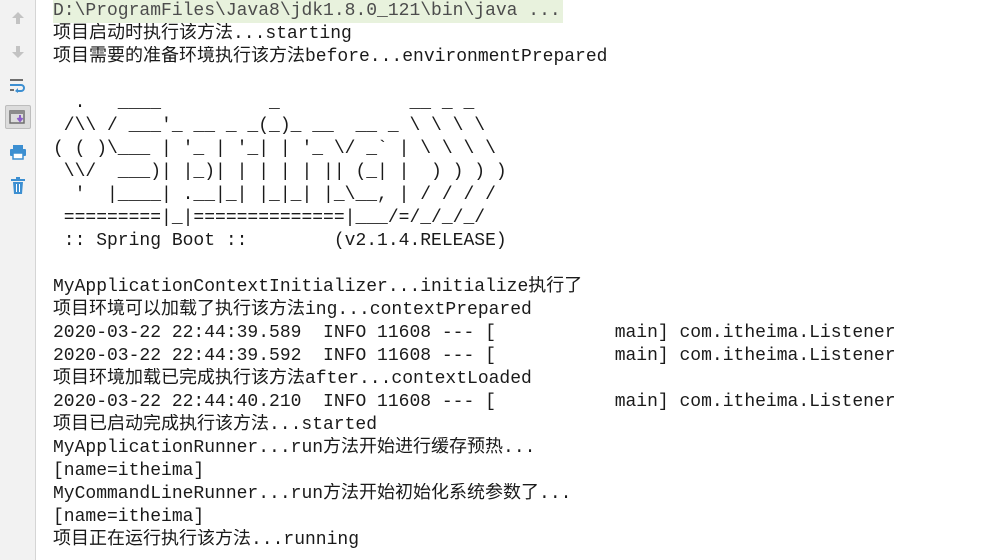  Describe the element at coordinates (292, 379) in the screenshot. I see `log-line: 项目环境加载已完成执行该方法after...contextLoaded` at that location.